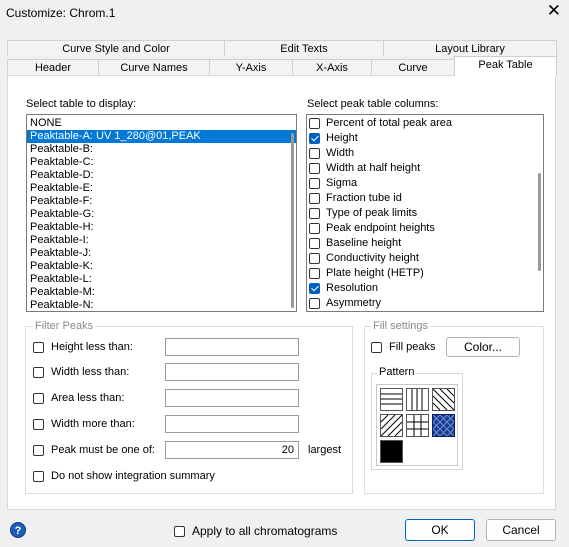 The width and height of the screenshot is (569, 547). I want to click on column-label: Sigma, so click(342, 183).